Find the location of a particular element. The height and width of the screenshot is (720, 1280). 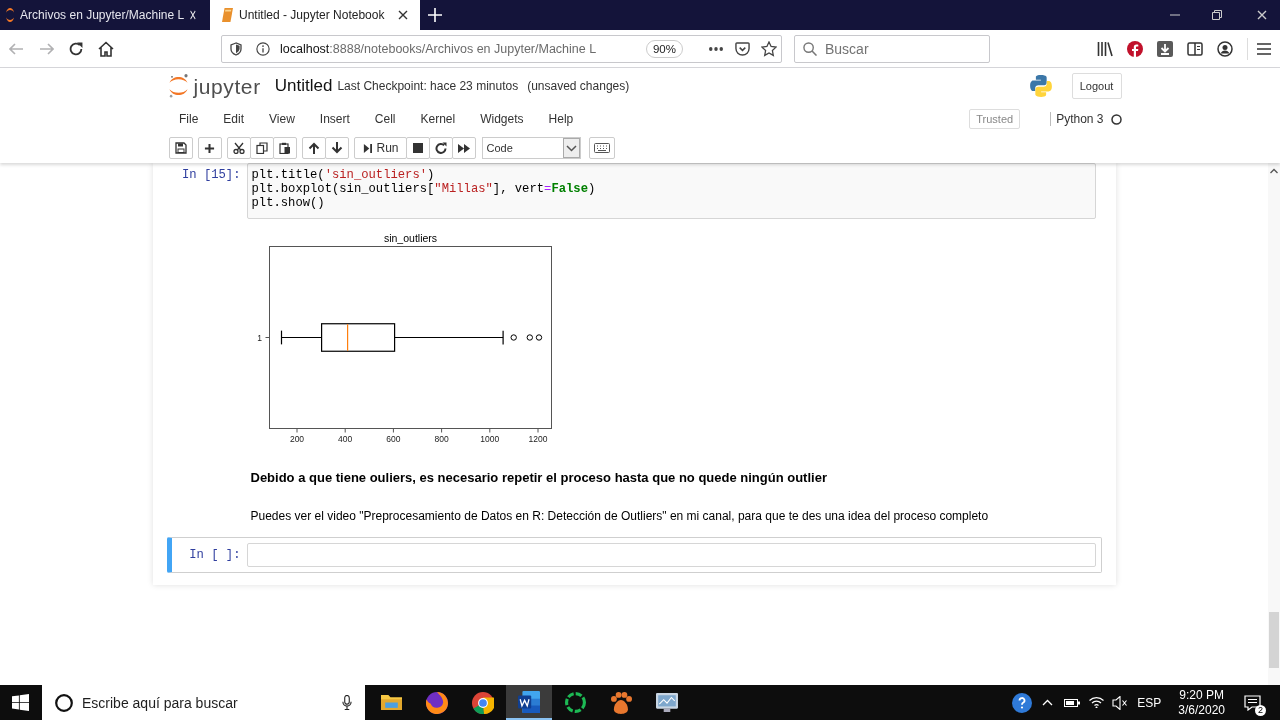

menu-item: Edit is located at coordinates (233, 119).